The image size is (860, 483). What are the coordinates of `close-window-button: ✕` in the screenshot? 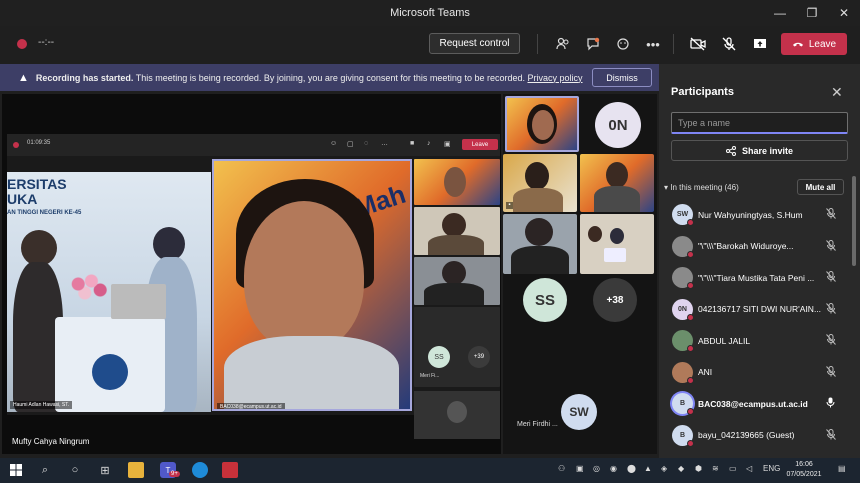 It's located at (844, 13).